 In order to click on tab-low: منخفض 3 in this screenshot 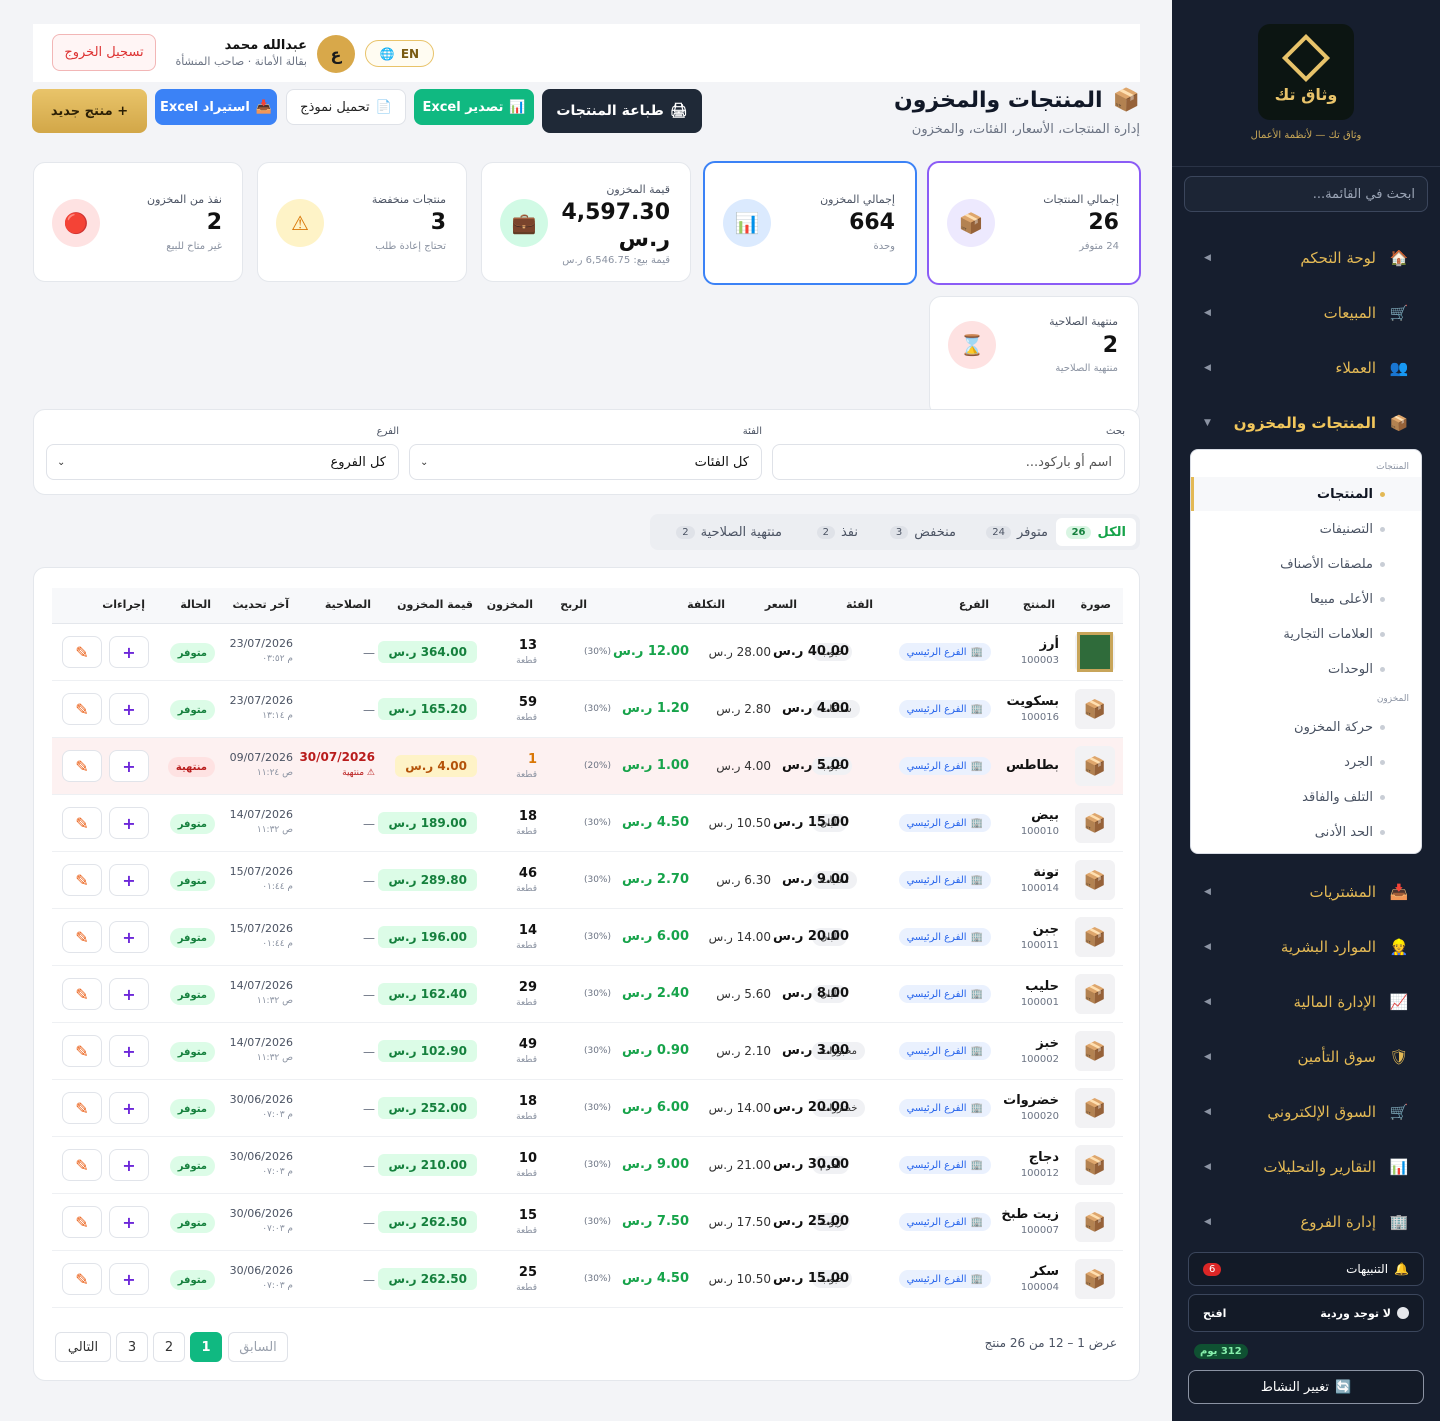, I will do `click(922, 532)`.